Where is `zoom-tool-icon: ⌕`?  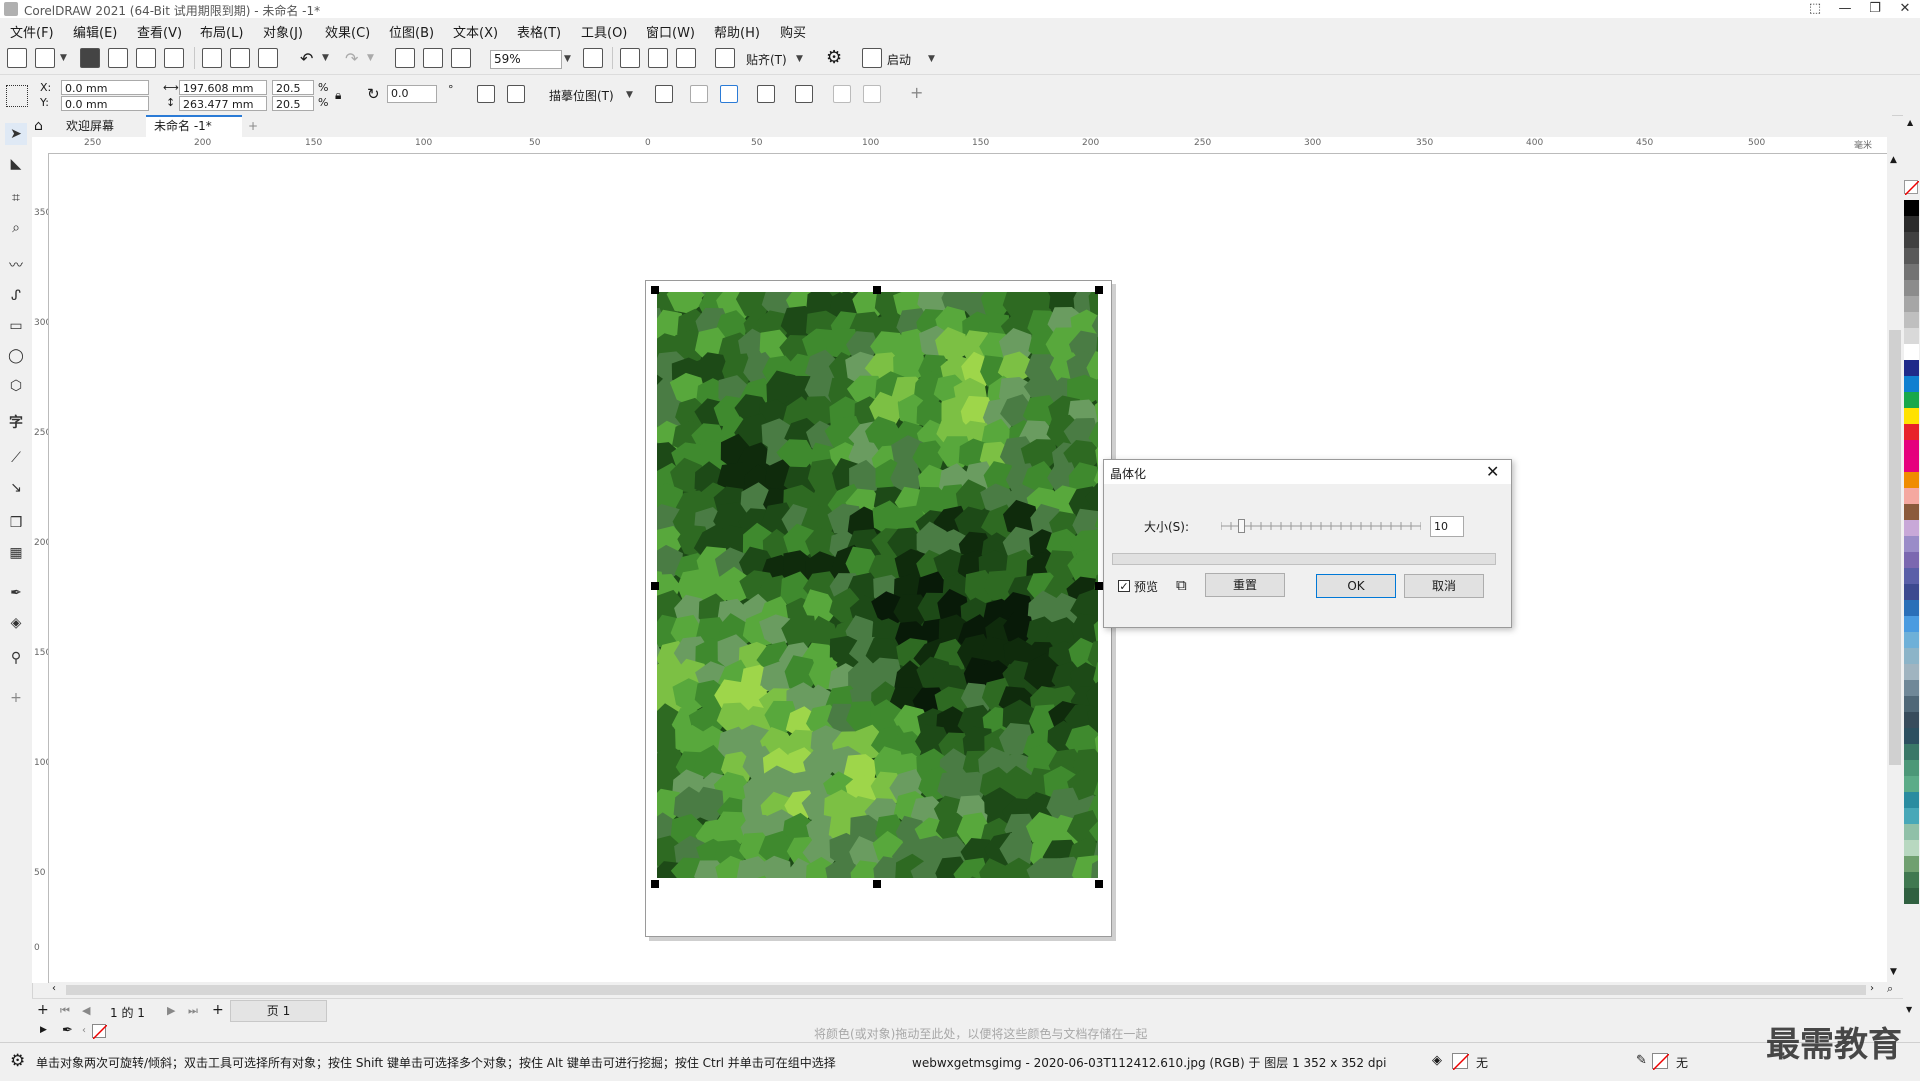 zoom-tool-icon: ⌕ is located at coordinates (16, 228).